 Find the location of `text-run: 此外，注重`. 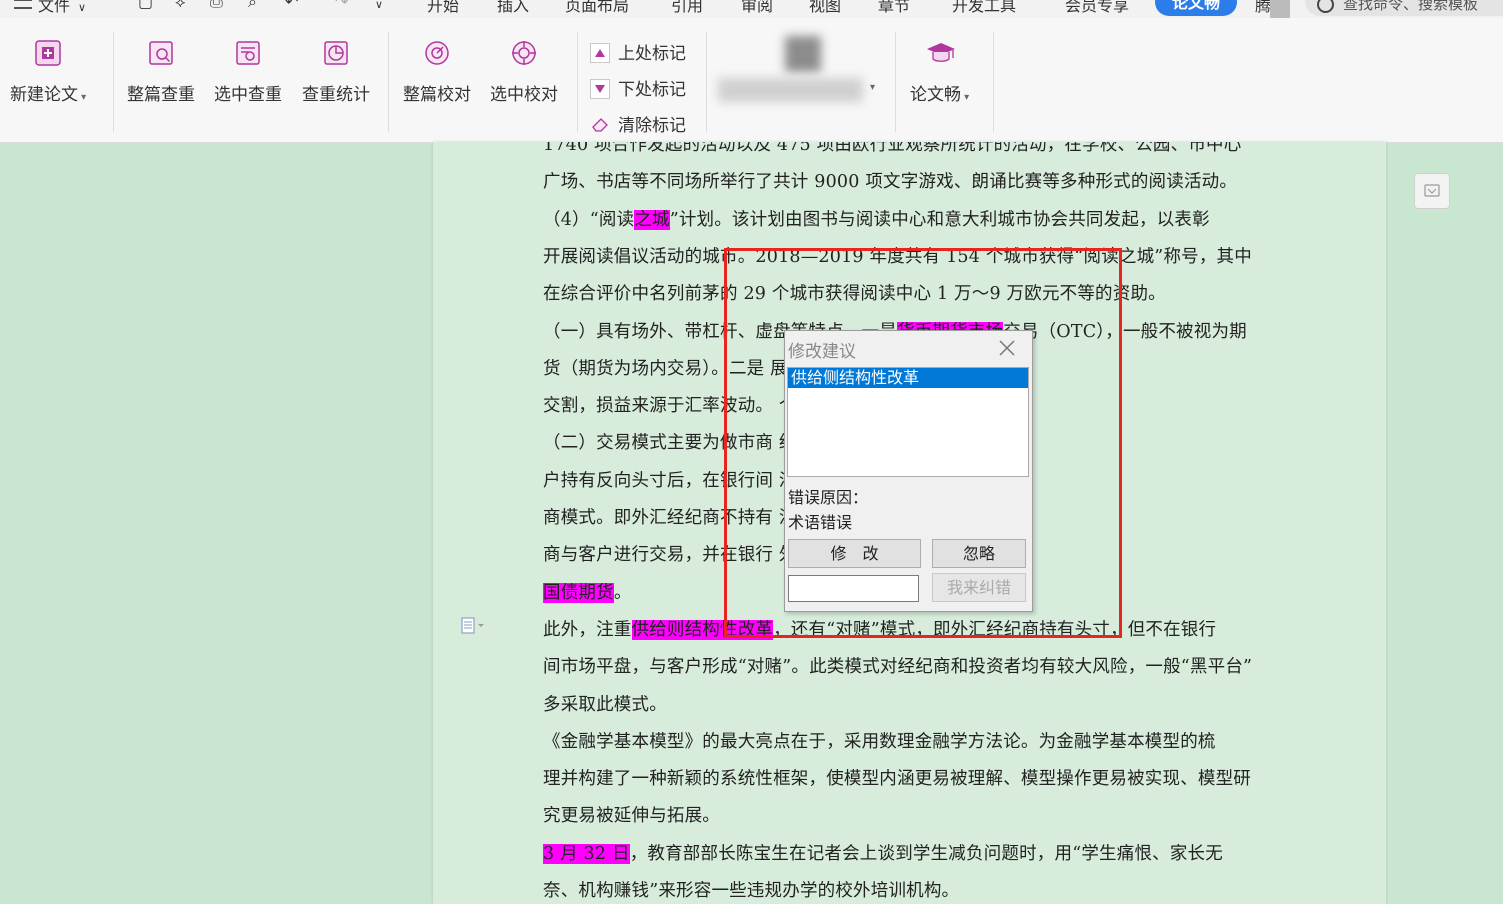

text-run: 此外，注重 is located at coordinates (587, 629).